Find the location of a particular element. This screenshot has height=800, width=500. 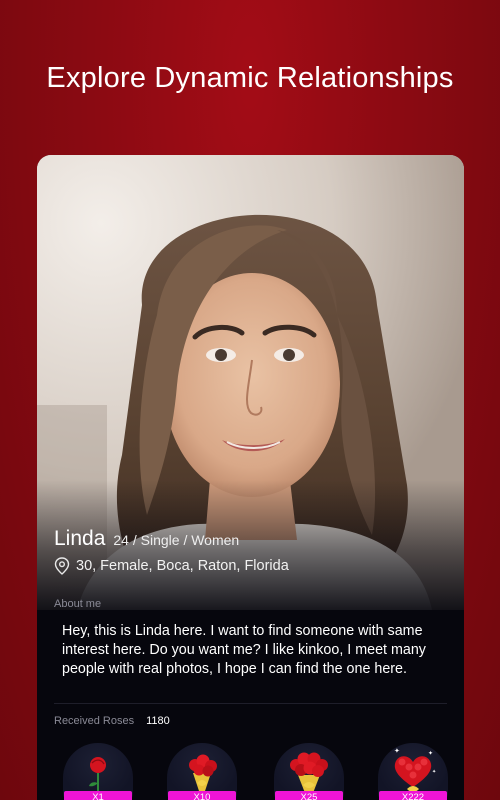

page-headline: Explore Dynamic Relationships is located at coordinates (250, 78).